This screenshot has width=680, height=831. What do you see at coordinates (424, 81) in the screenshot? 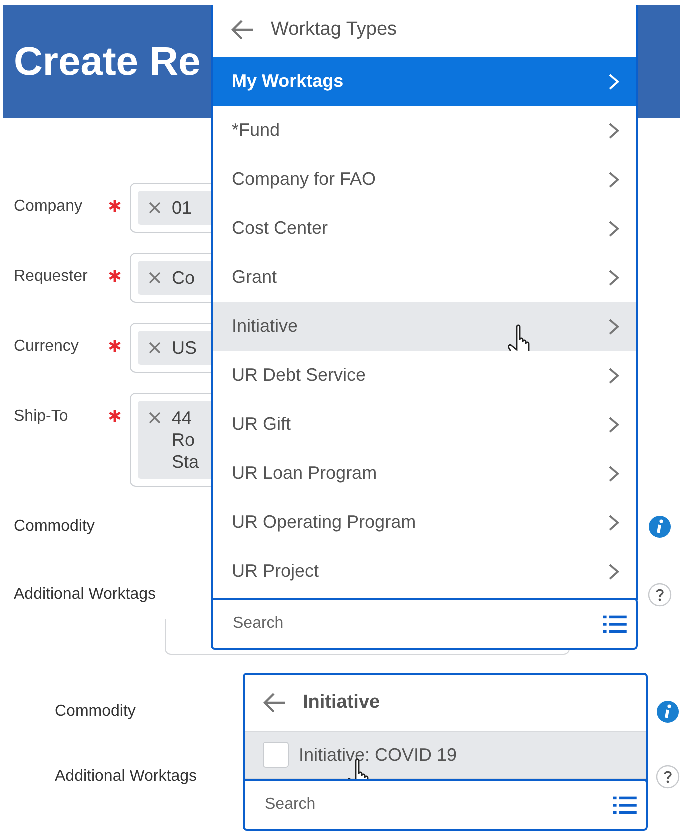
I see `menu-item: My Worktags` at bounding box center [424, 81].